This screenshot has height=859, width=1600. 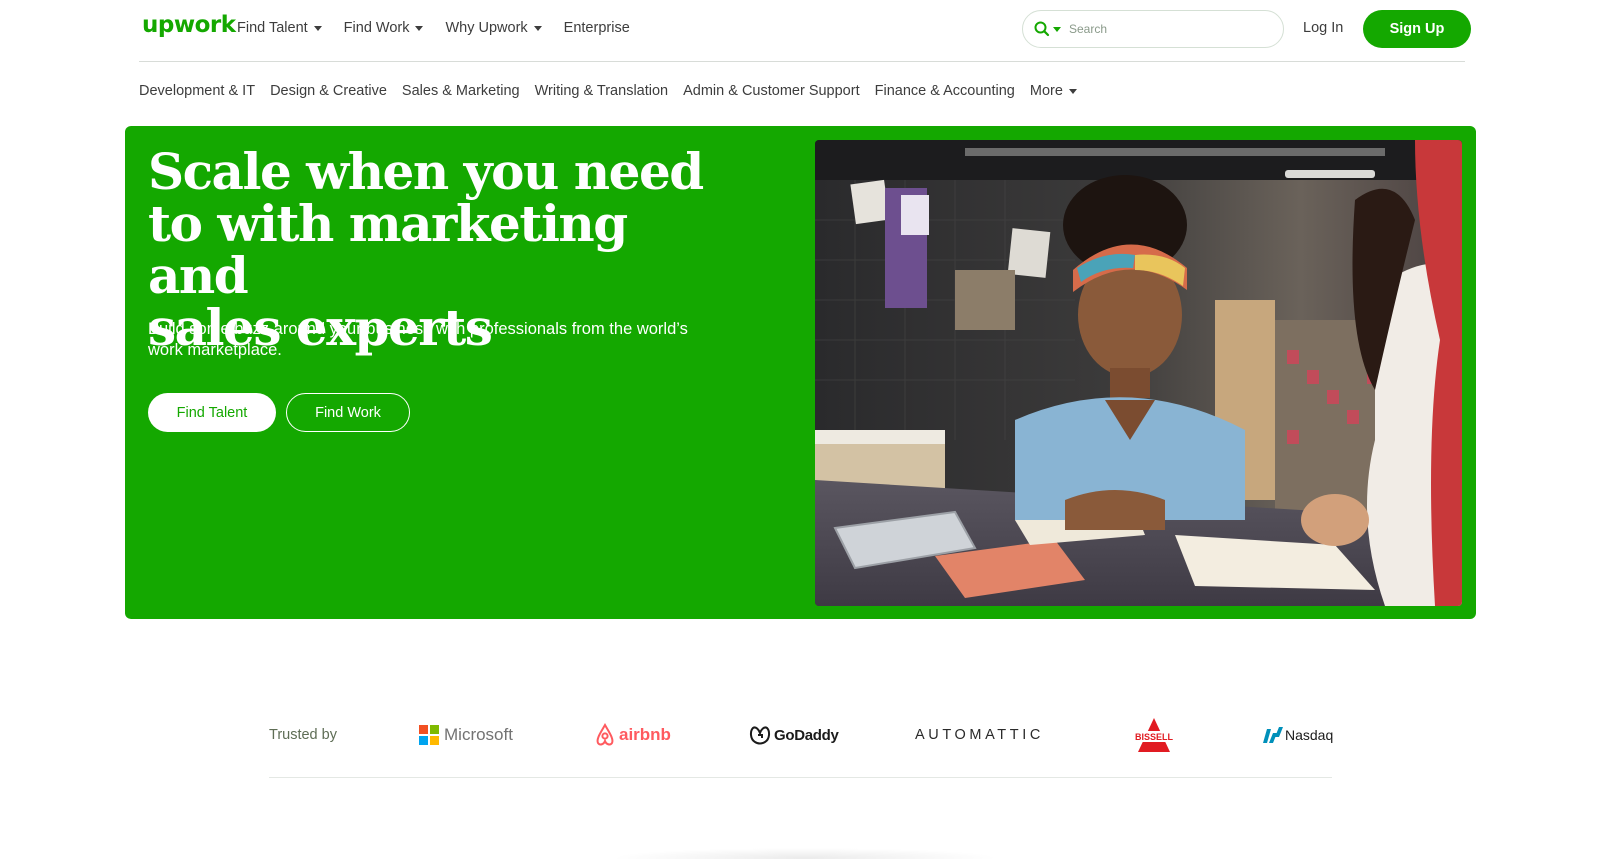 What do you see at coordinates (189, 25) in the screenshot?
I see `upwork-logo: upwork` at bounding box center [189, 25].